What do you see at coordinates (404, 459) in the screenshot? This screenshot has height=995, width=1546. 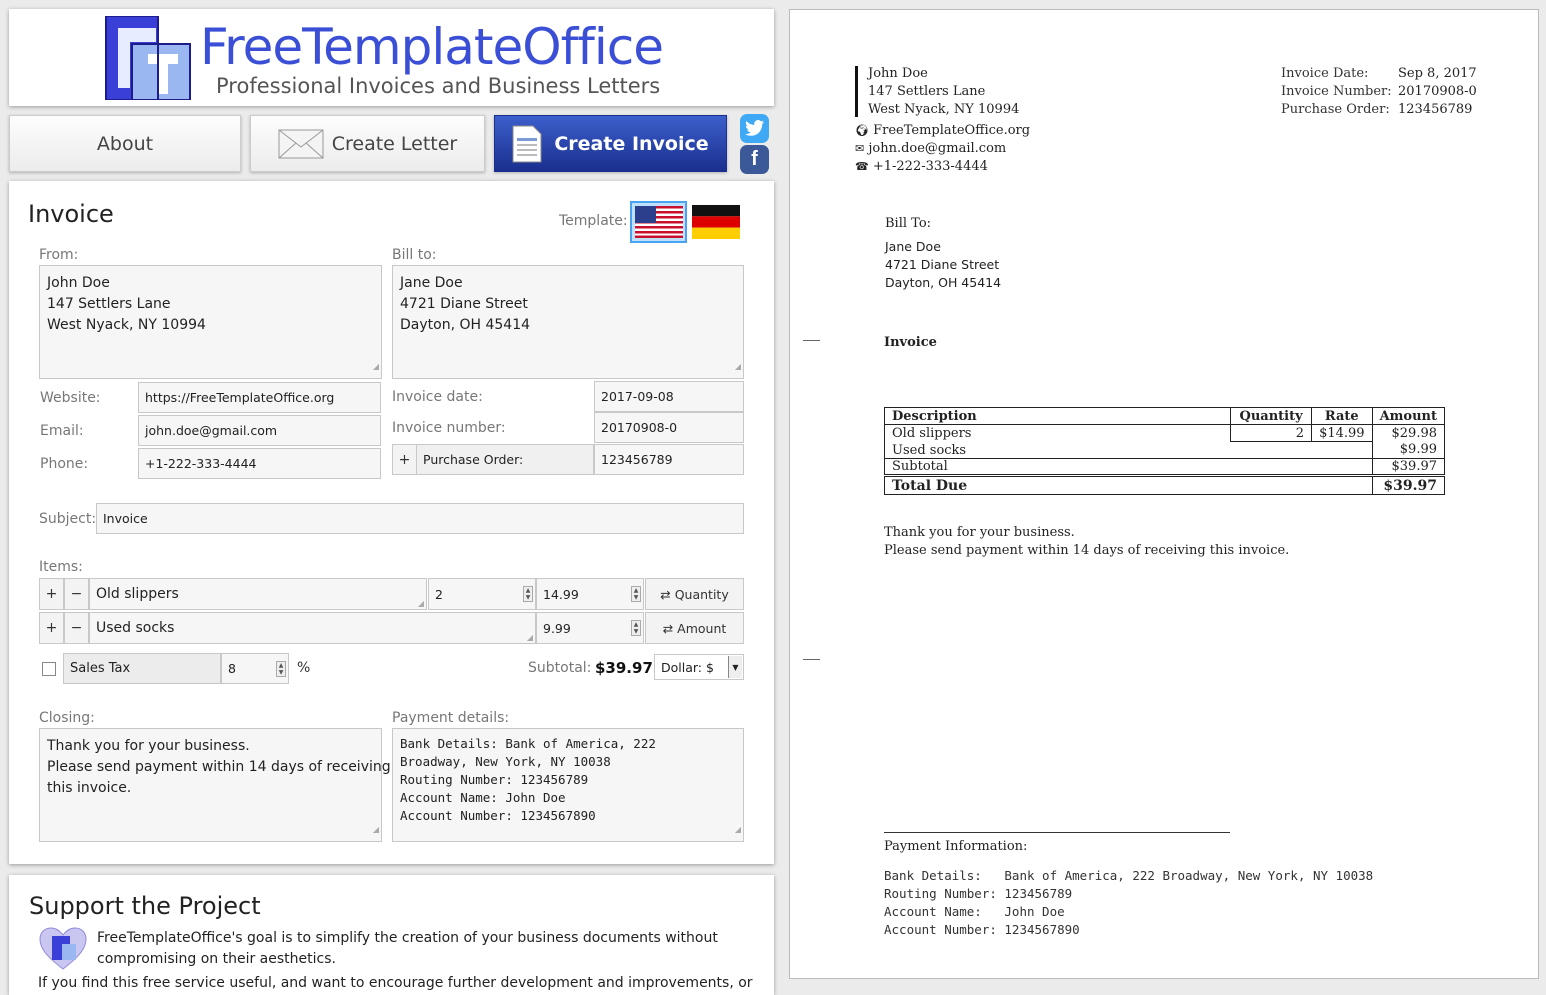 I see `add-purchase-order-button: +` at bounding box center [404, 459].